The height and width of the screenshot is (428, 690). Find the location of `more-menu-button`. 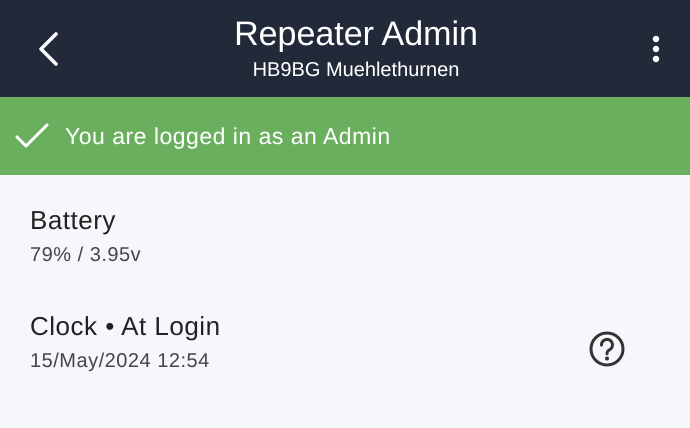

more-menu-button is located at coordinates (656, 48).